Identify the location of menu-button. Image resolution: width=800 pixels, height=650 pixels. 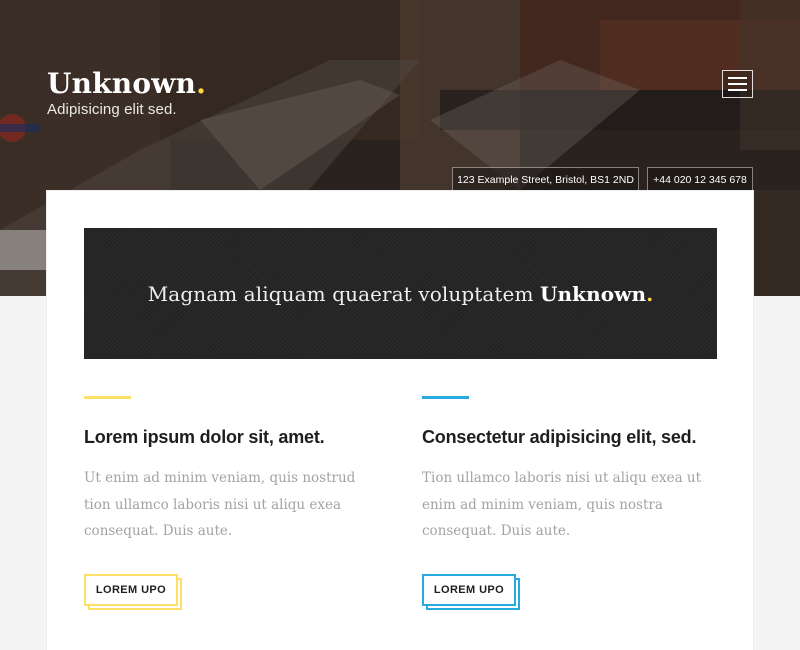
(737, 84).